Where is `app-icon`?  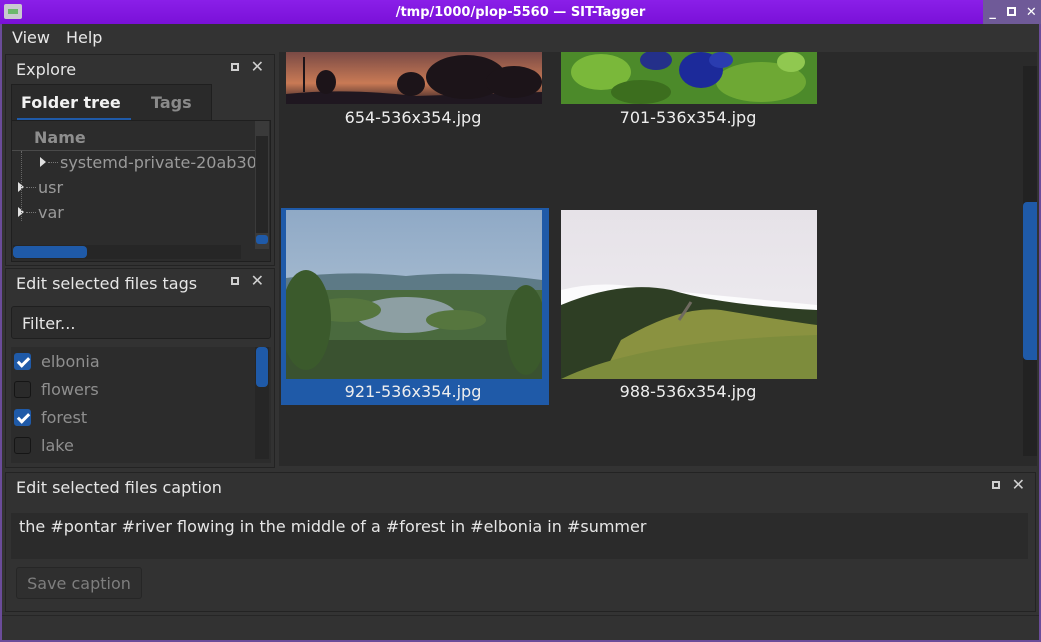 app-icon is located at coordinates (13, 11).